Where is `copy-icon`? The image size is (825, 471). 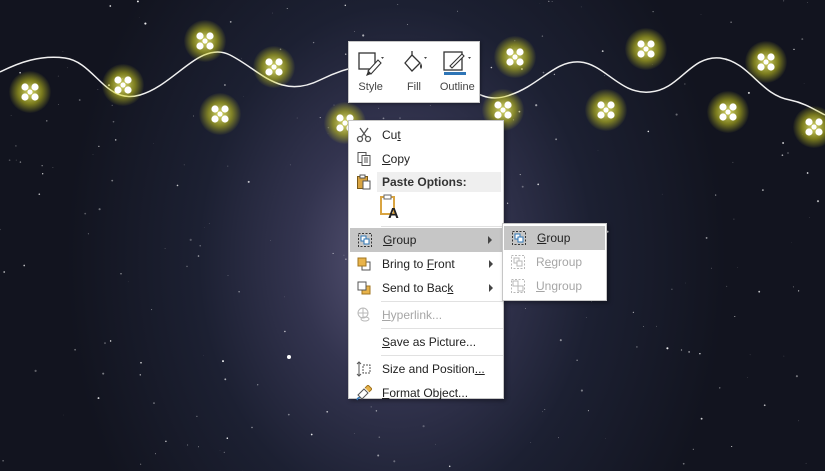
copy-icon is located at coordinates (364, 159).